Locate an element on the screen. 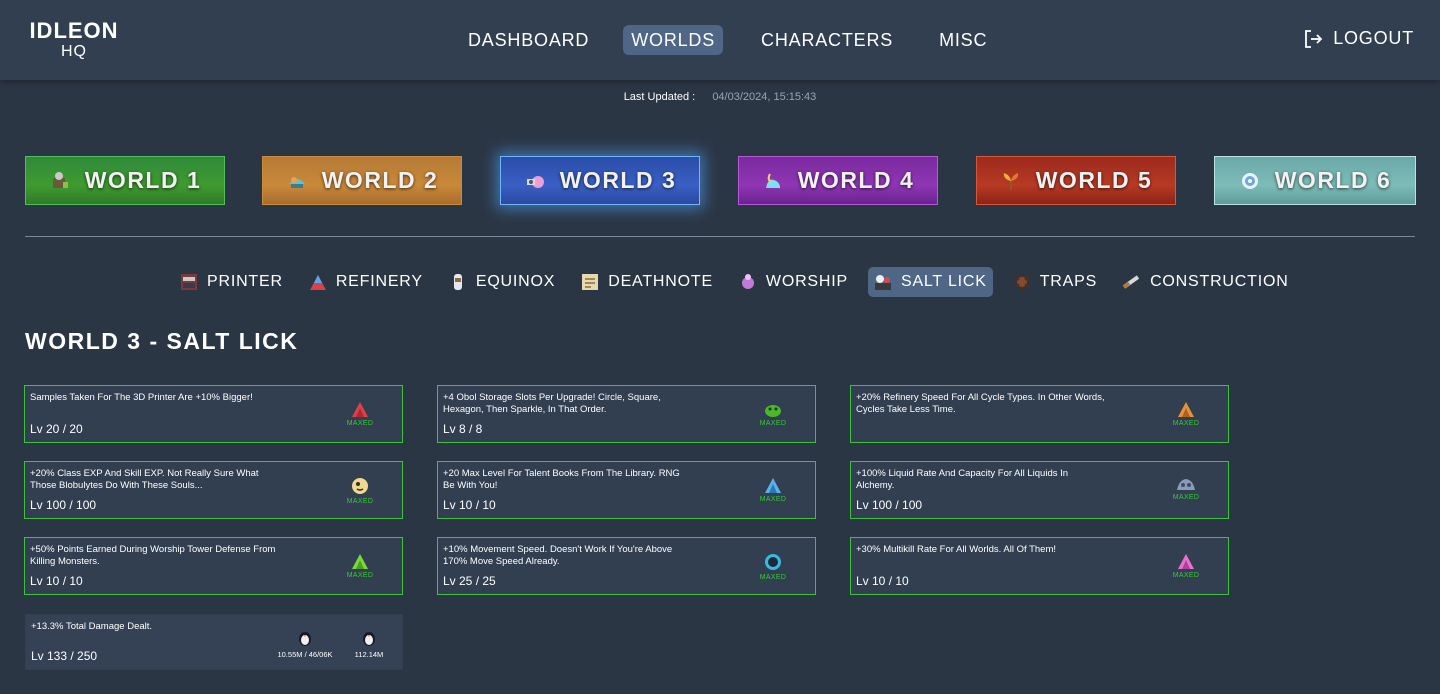  world-tab-3: WORLD 3 is located at coordinates (600, 180).